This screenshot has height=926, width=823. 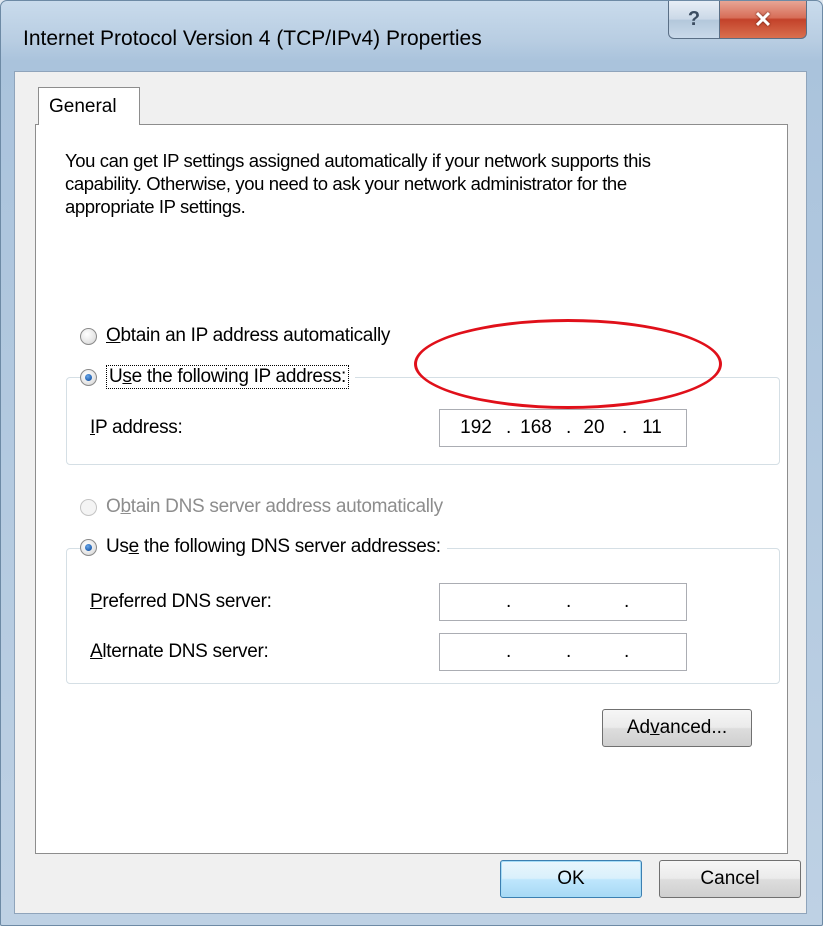 I want to click on alternate-dns-label: Alternate DNS server:, so click(x=179, y=651).